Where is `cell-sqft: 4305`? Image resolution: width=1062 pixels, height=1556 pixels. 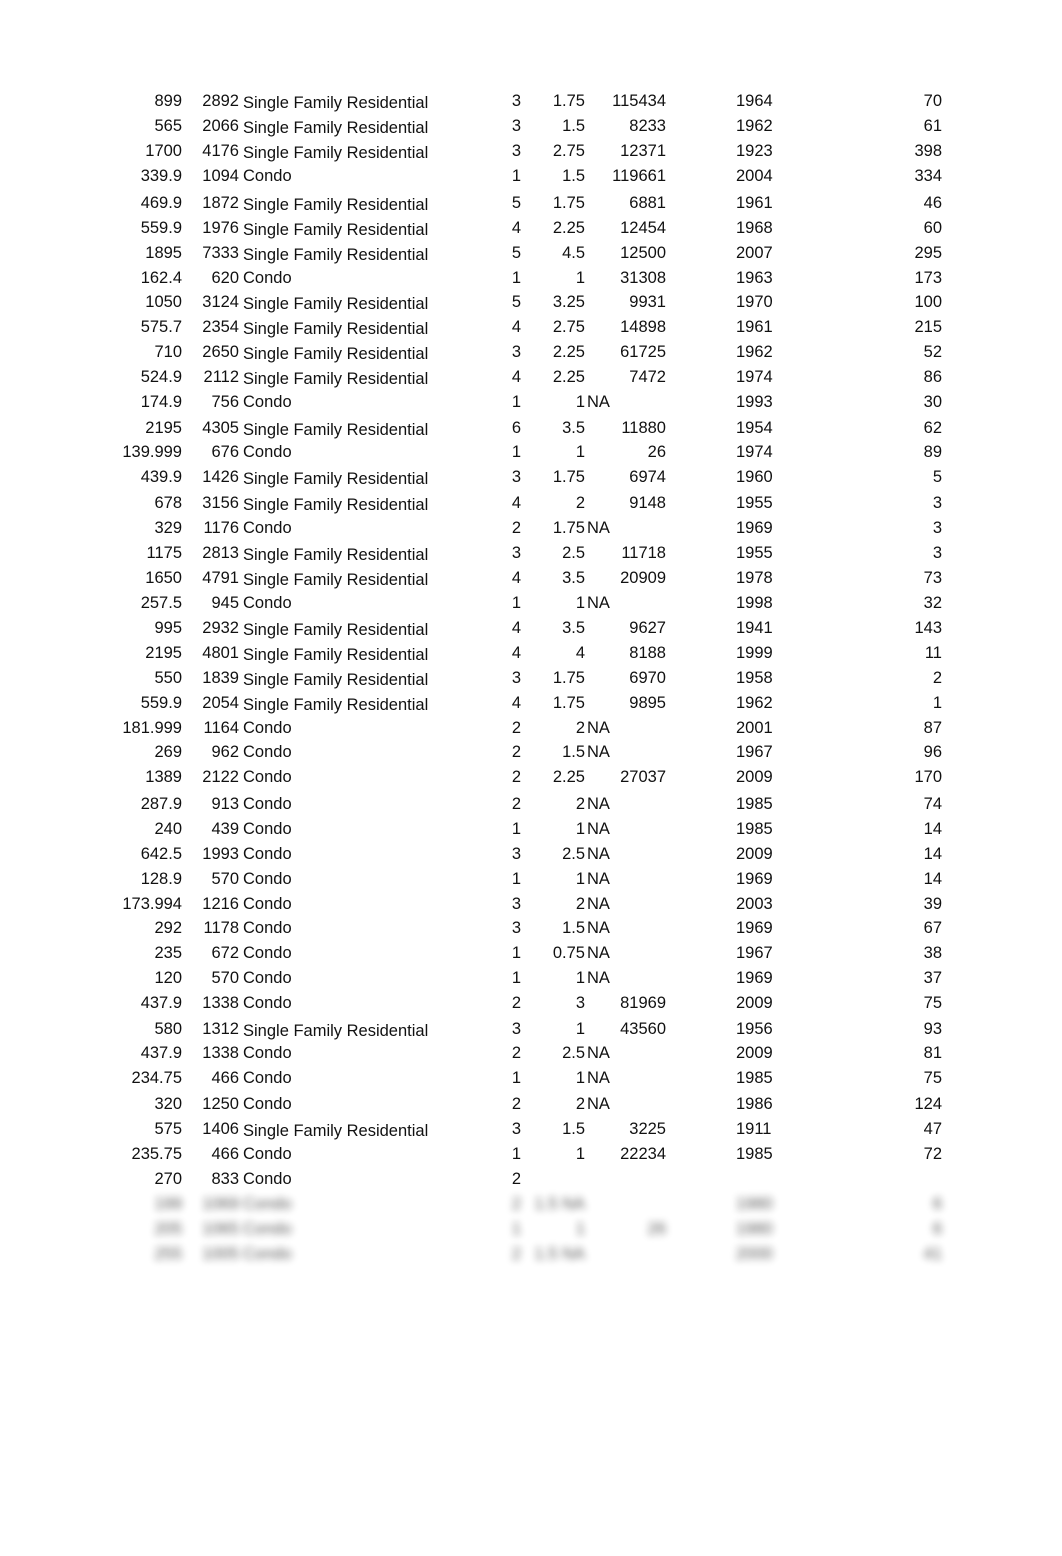
cell-sqft: 4305 is located at coordinates (220, 428).